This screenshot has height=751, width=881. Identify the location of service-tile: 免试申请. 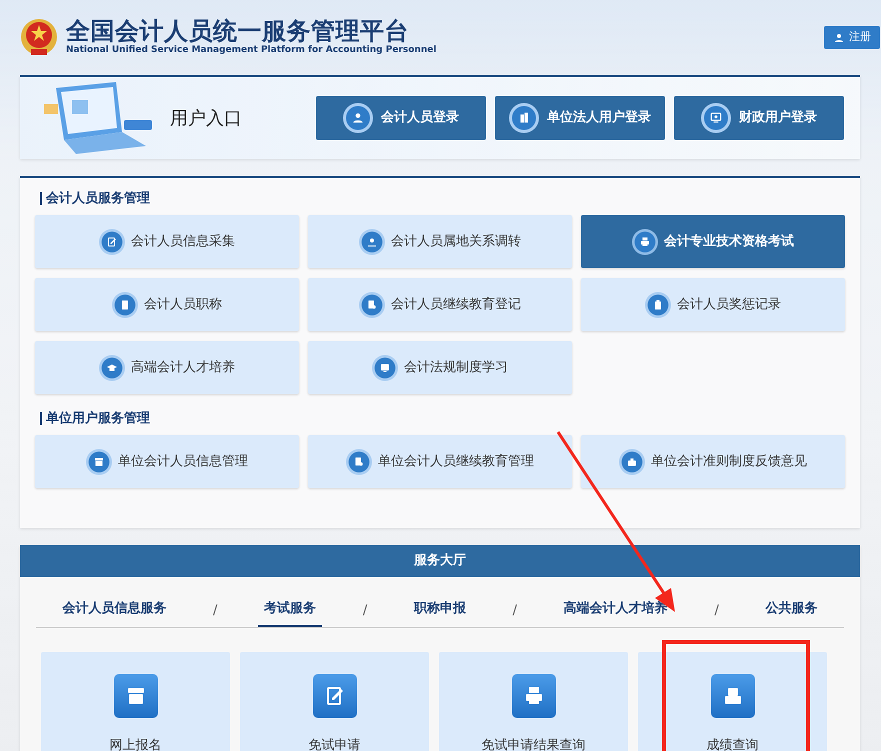
(334, 701).